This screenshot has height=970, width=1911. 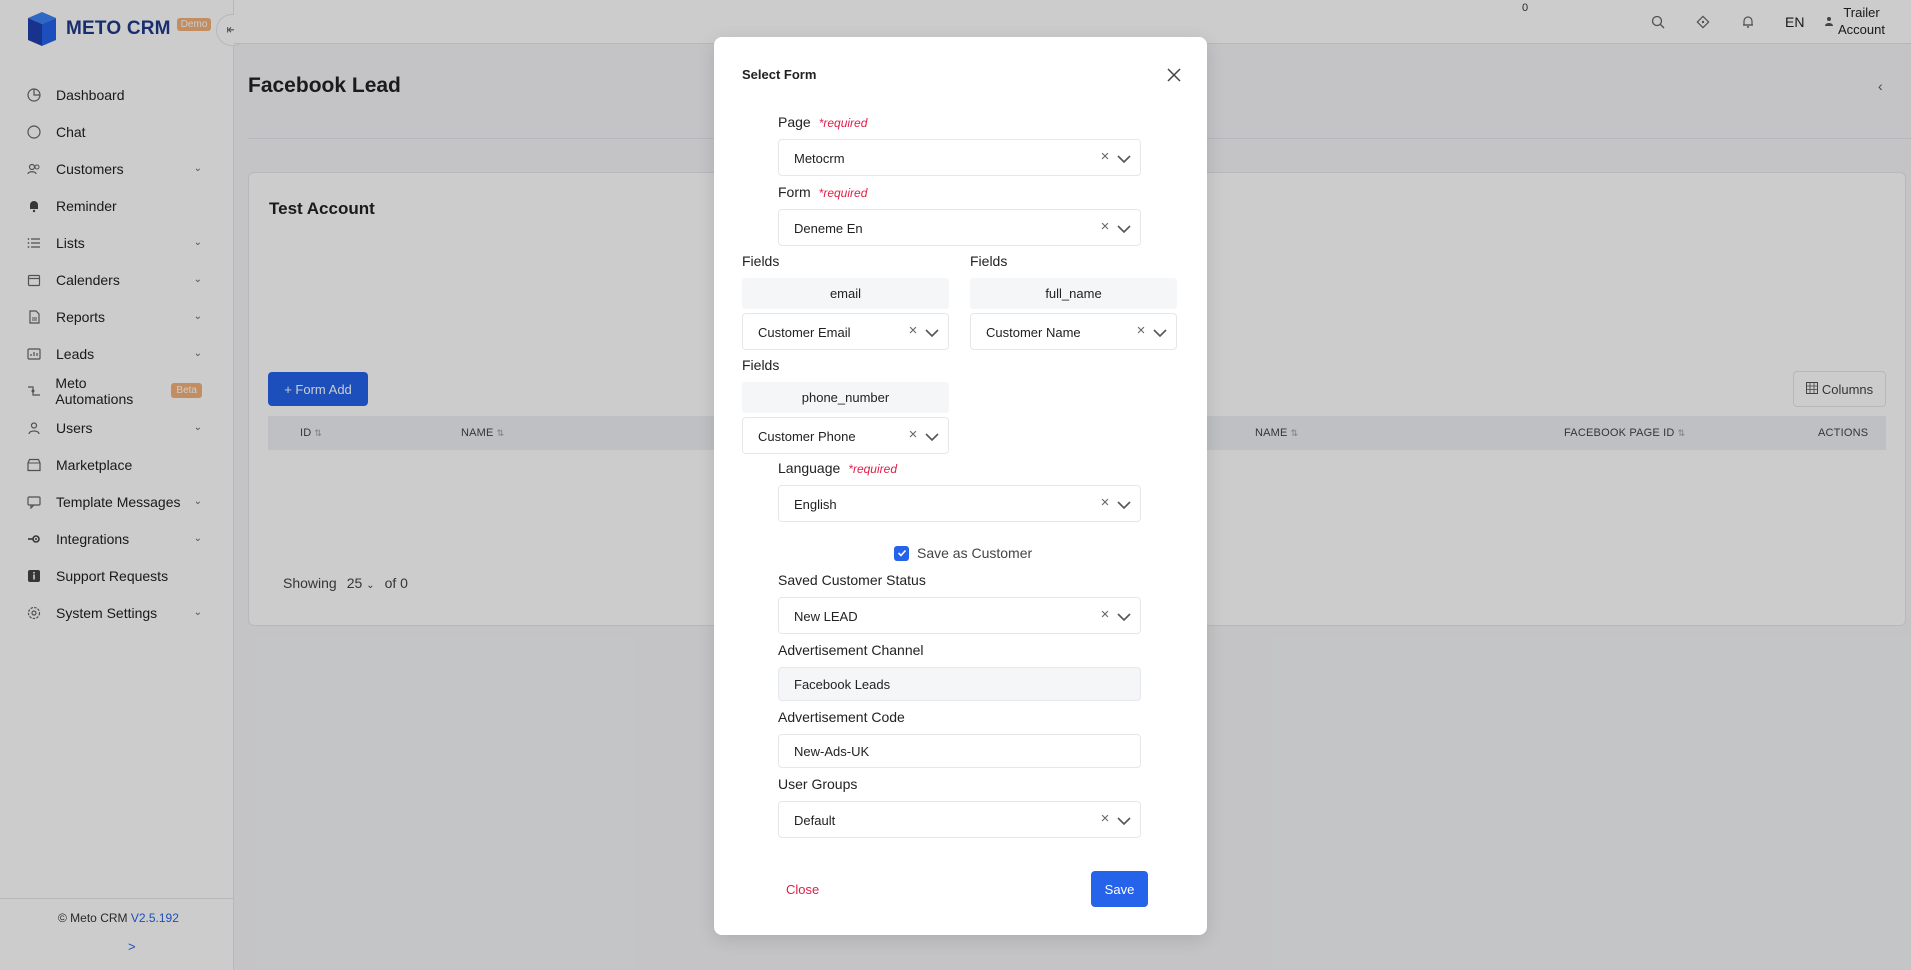 I want to click on page-label: Page *required, so click(x=823, y=122).